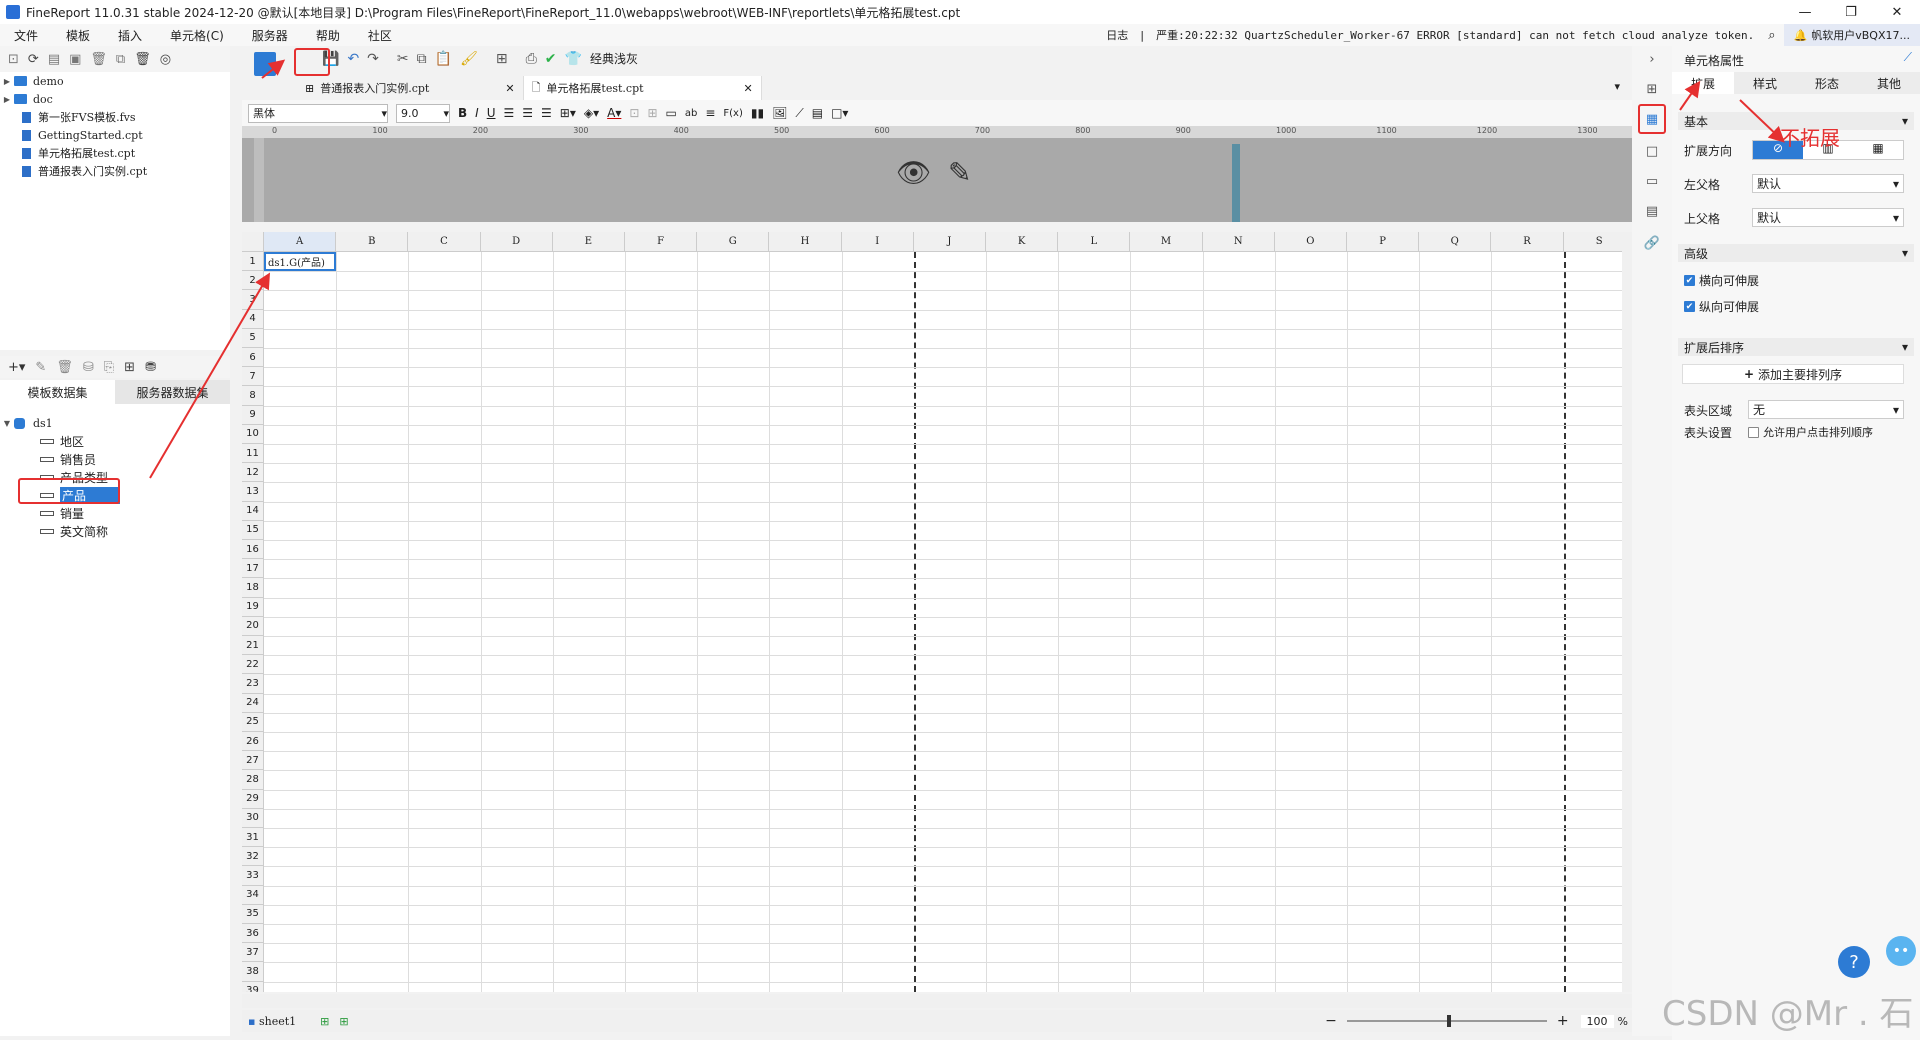  Describe the element at coordinates (1627, 612) in the screenshot. I see `vertical-scrollbar` at that location.